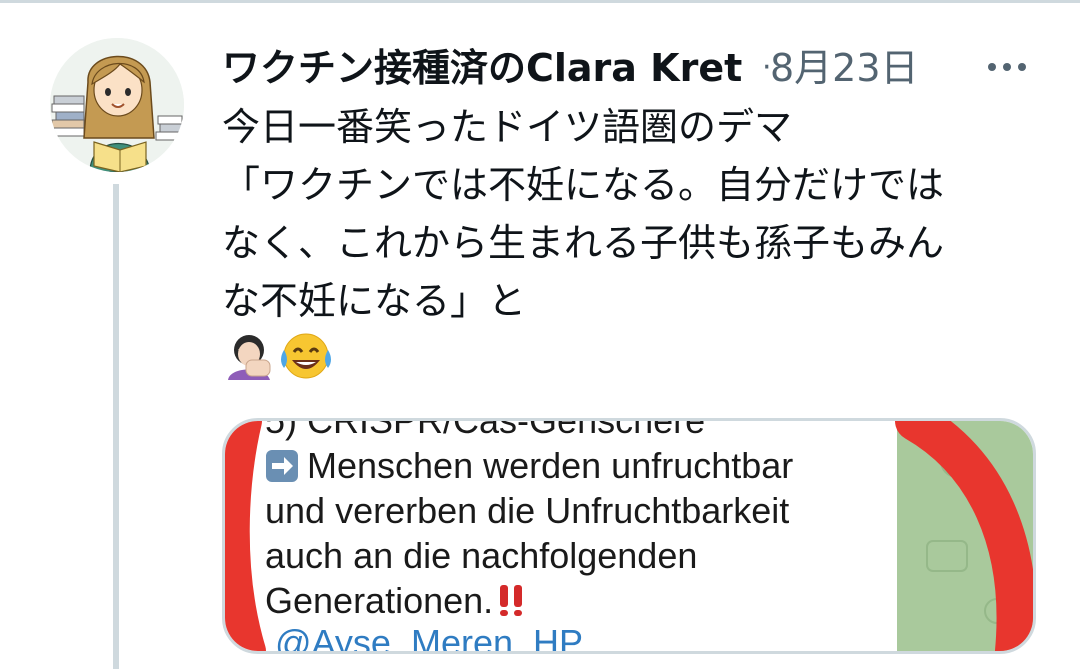  I want to click on tweet-text-line: 「ワクチンでは不妊になる。自分だけでは, so click(583, 185).